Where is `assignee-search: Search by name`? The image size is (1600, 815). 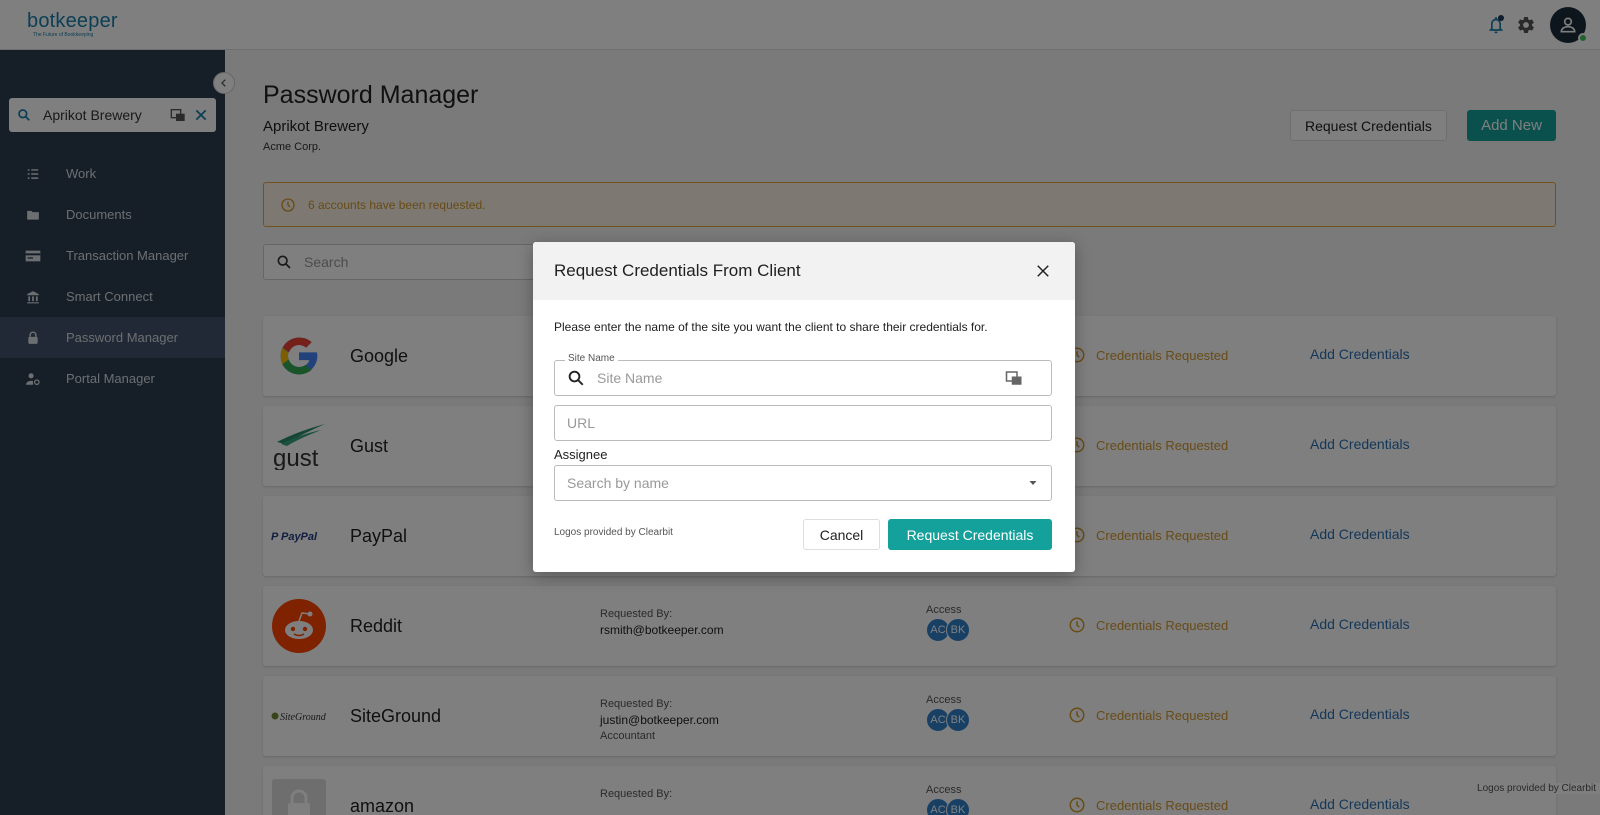 assignee-search: Search by name is located at coordinates (797, 483).